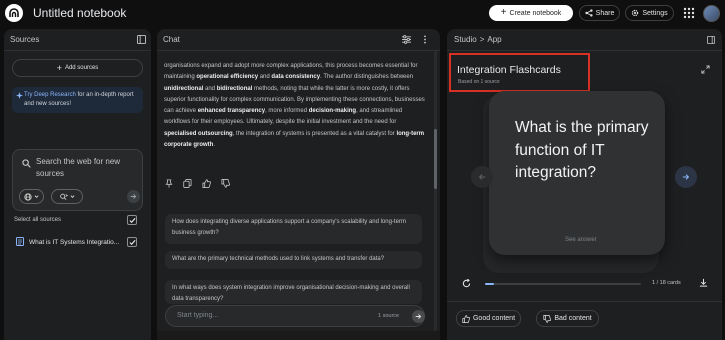  Describe the element at coordinates (36, 196) in the screenshot. I see `chevron-down-icon` at that location.